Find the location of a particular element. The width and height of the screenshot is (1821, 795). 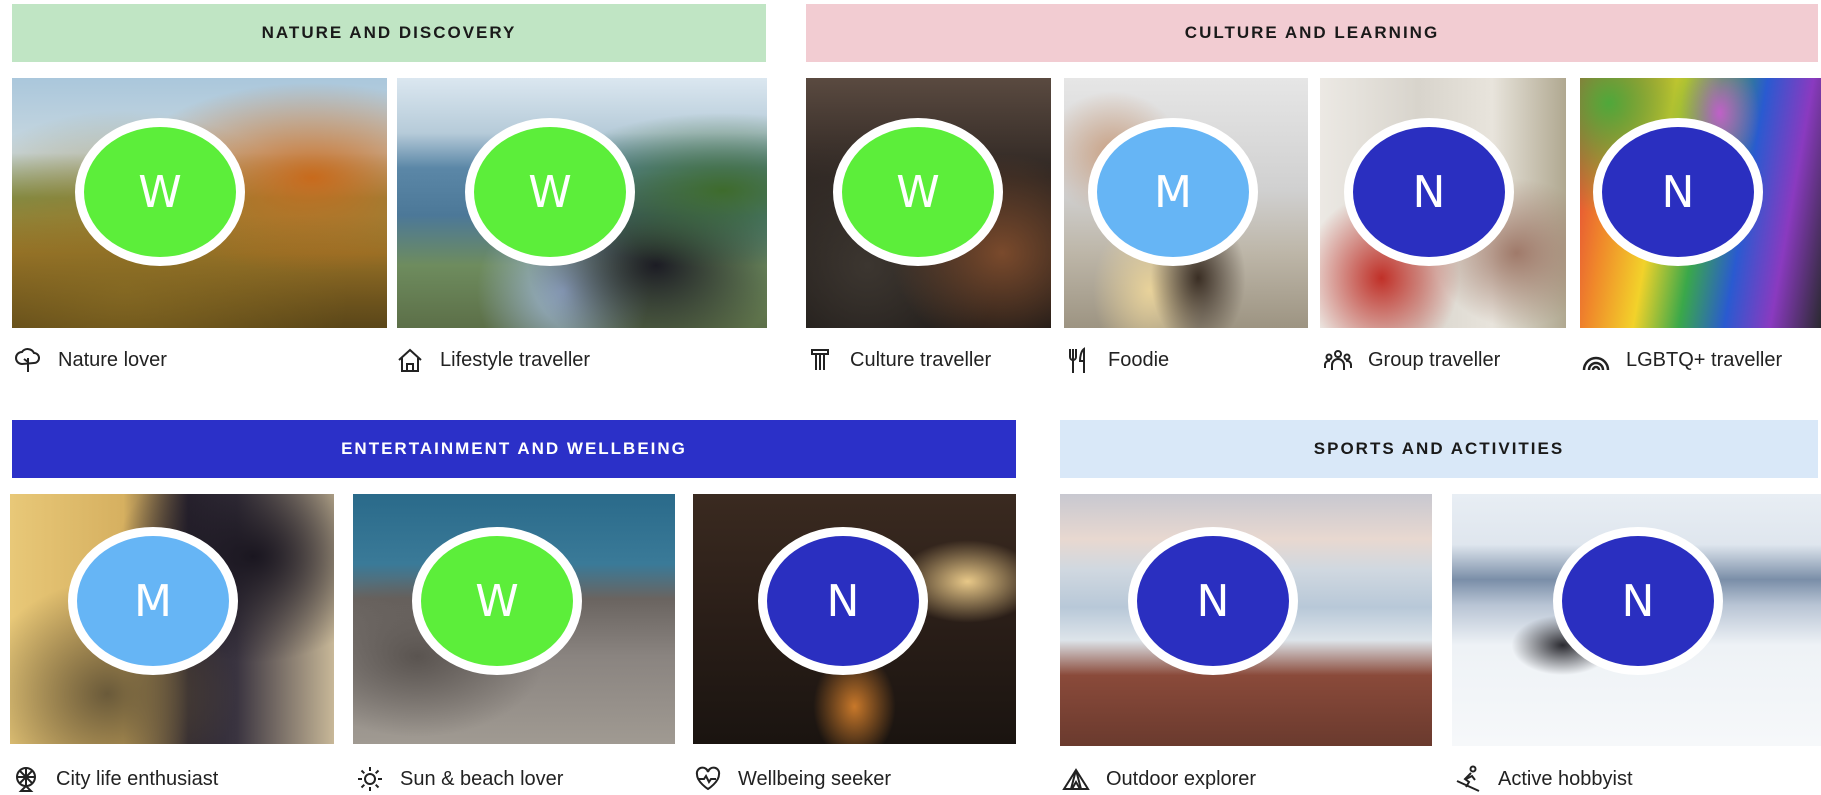

segment-badge-culture-traveller: W is located at coordinates (918, 192).